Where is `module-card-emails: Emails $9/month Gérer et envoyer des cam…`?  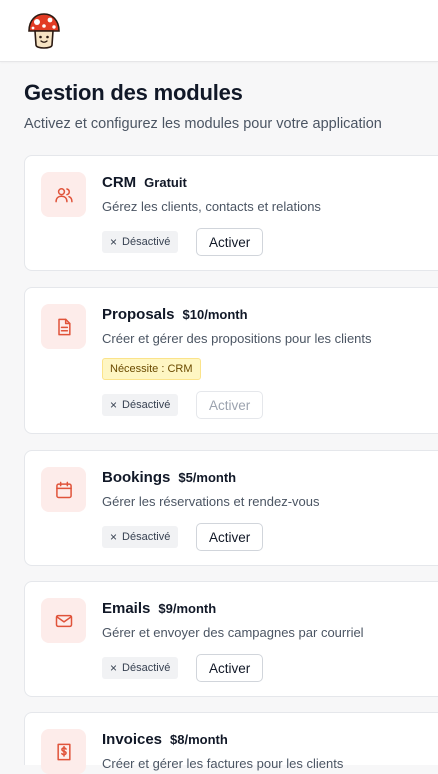
module-card-emails: Emails $9/month Gérer et envoyer des cam… is located at coordinates (231, 639).